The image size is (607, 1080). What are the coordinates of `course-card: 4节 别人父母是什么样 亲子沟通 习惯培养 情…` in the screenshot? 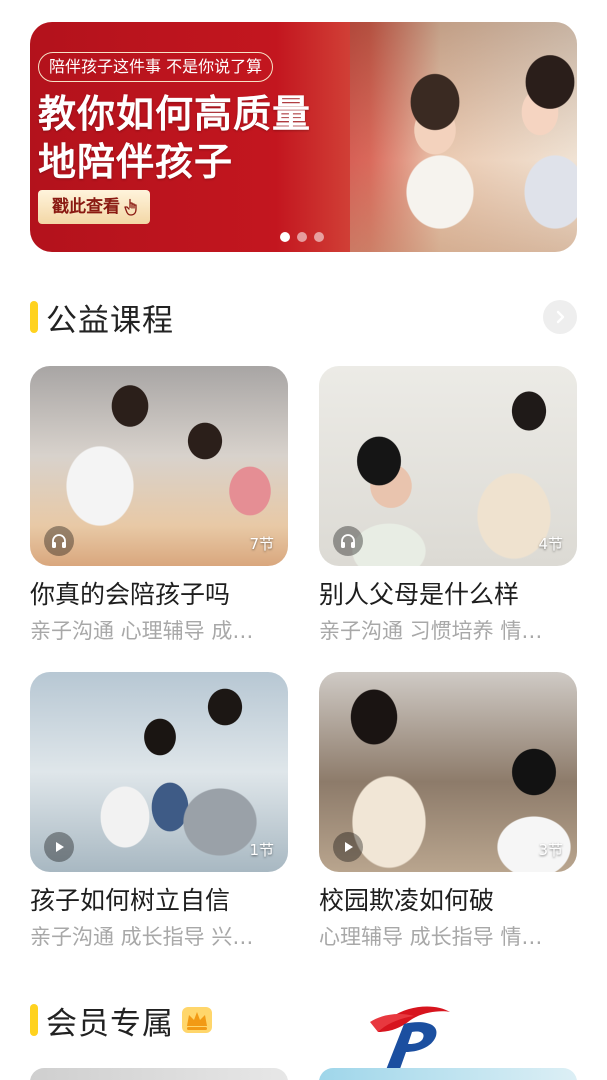 It's located at (448, 506).